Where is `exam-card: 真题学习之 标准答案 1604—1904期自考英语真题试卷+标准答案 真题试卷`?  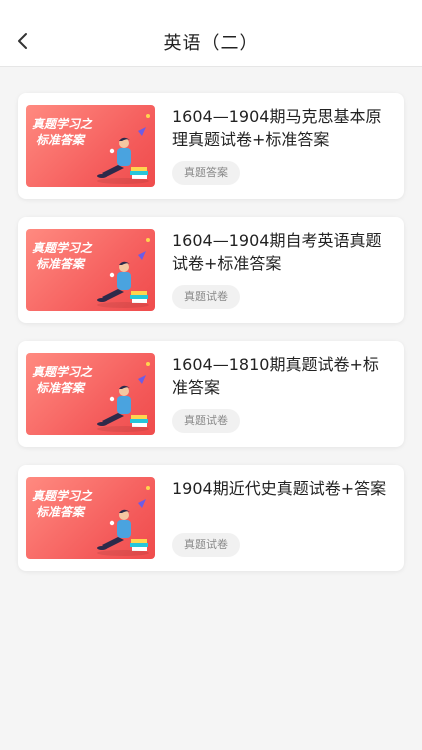
exam-card: 真题学习之 标准答案 1604—1904期自考英语真题试卷+标准答案 真题试卷 is located at coordinates (211, 270).